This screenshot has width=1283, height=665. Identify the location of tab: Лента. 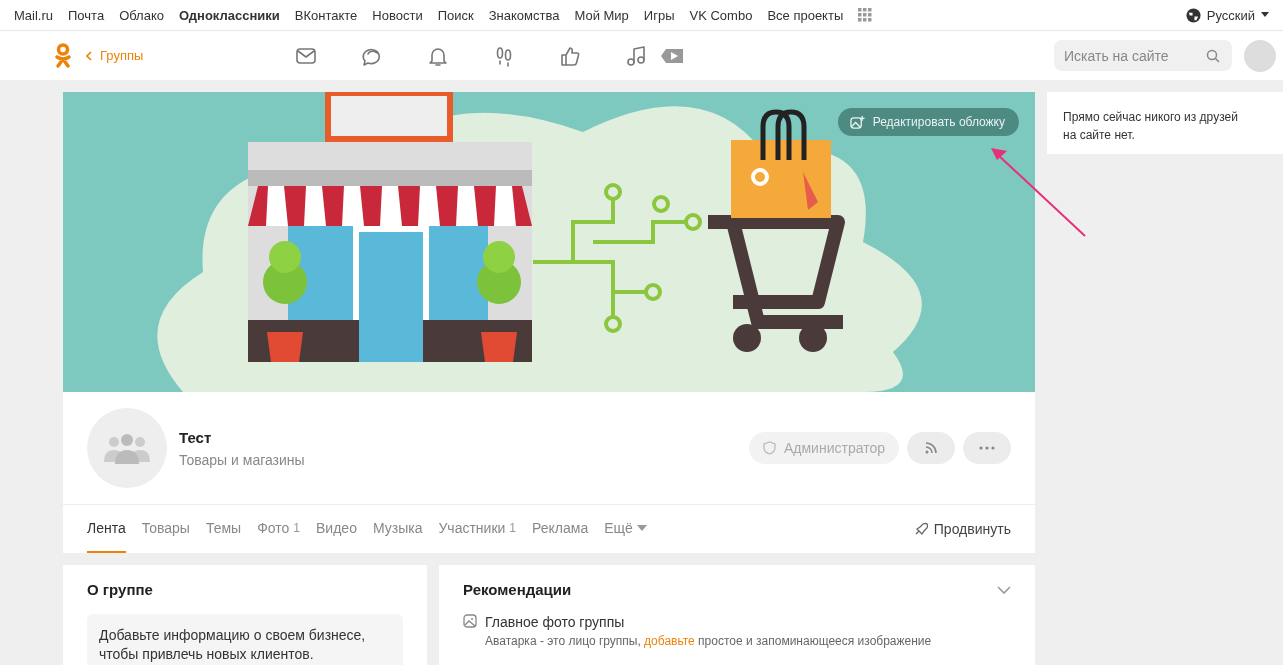
(106, 529).